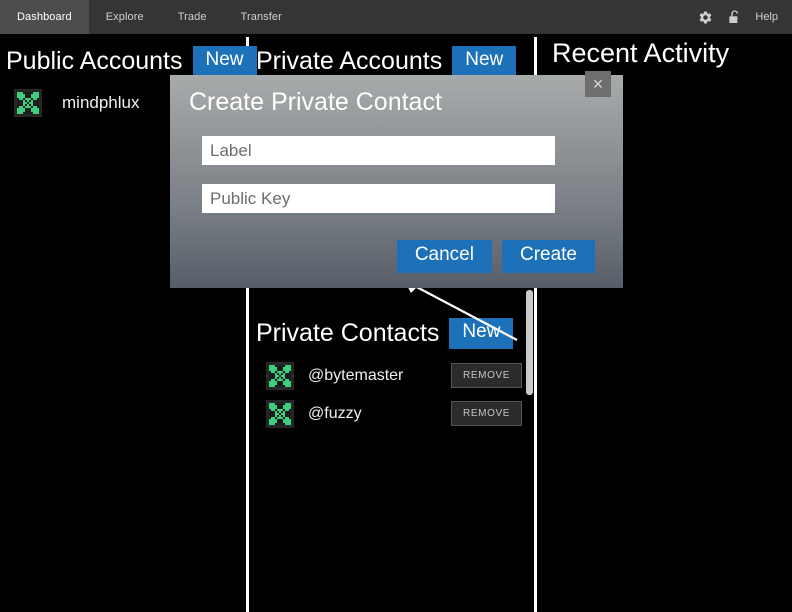 This screenshot has width=792, height=612. Describe the element at coordinates (392, 414) in the screenshot. I see `list-item: @fuzzy REMOVE` at that location.